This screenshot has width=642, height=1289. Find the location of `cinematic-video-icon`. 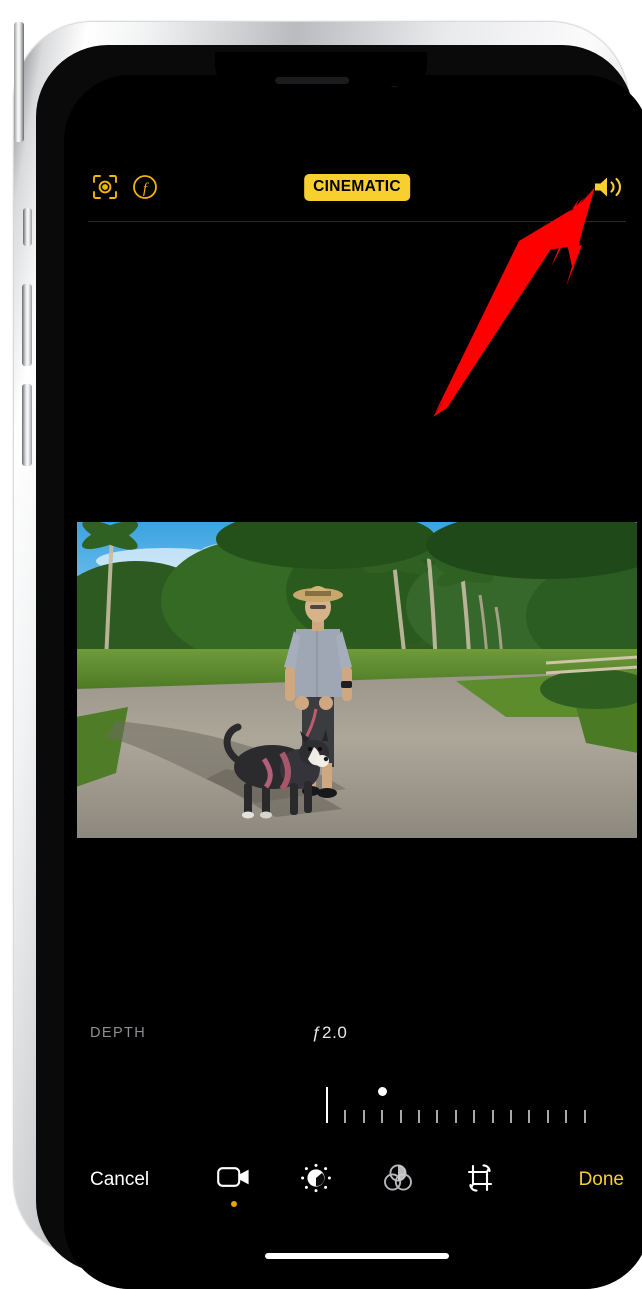

cinematic-video-icon is located at coordinates (234, 1186).